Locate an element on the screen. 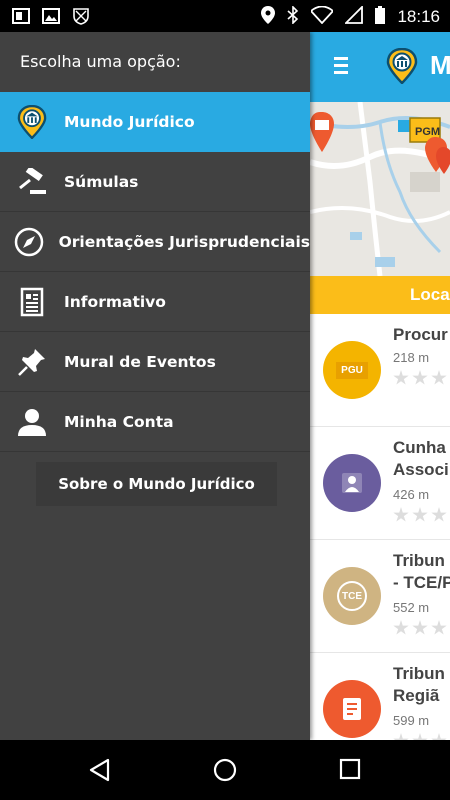  signal-icon is located at coordinates (354, 16).